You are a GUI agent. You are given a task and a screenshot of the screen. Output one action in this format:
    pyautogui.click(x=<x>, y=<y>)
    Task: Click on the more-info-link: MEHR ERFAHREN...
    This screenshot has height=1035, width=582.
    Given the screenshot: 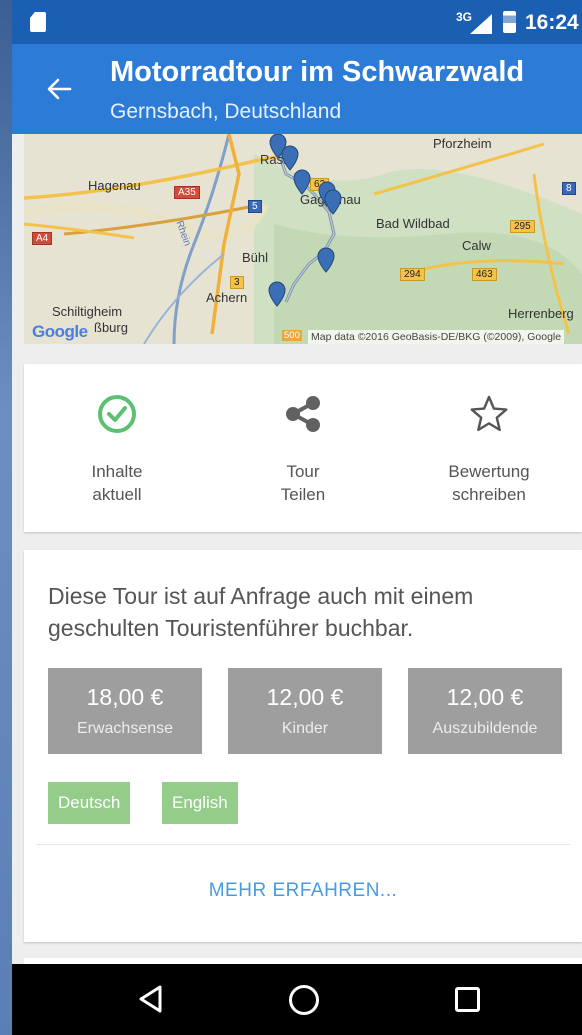 What is the action you would take?
    pyautogui.click(x=303, y=891)
    